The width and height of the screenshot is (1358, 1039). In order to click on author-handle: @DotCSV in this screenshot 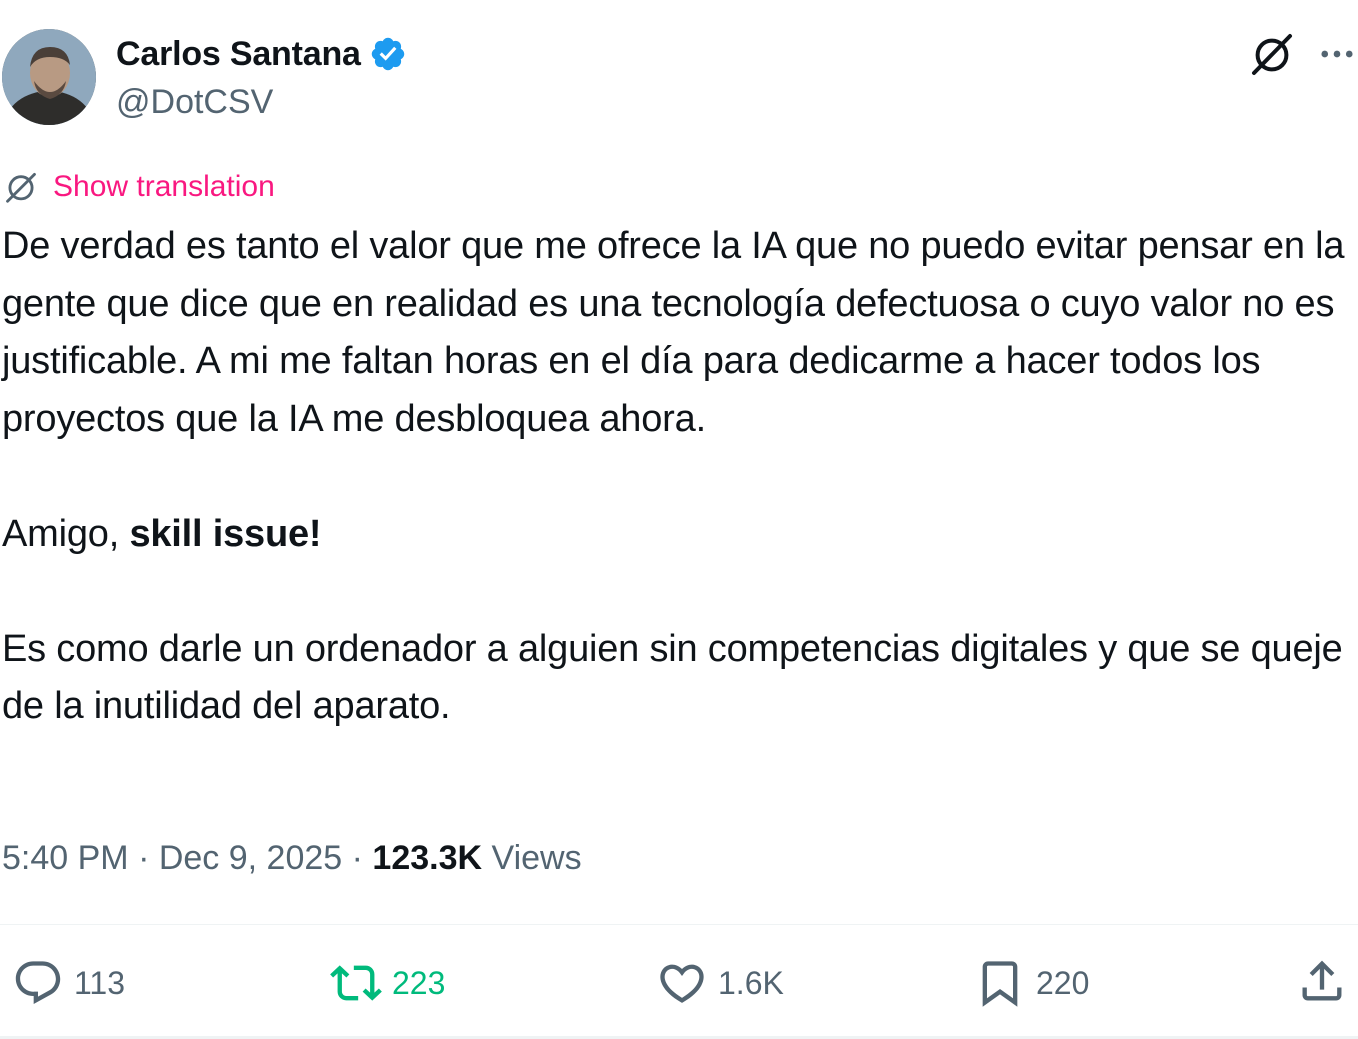, I will do `click(194, 102)`.